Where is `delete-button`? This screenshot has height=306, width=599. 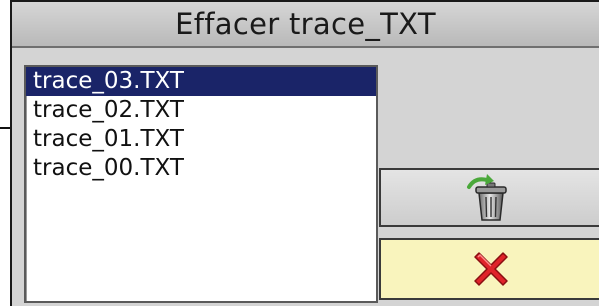 delete-button is located at coordinates (489, 197).